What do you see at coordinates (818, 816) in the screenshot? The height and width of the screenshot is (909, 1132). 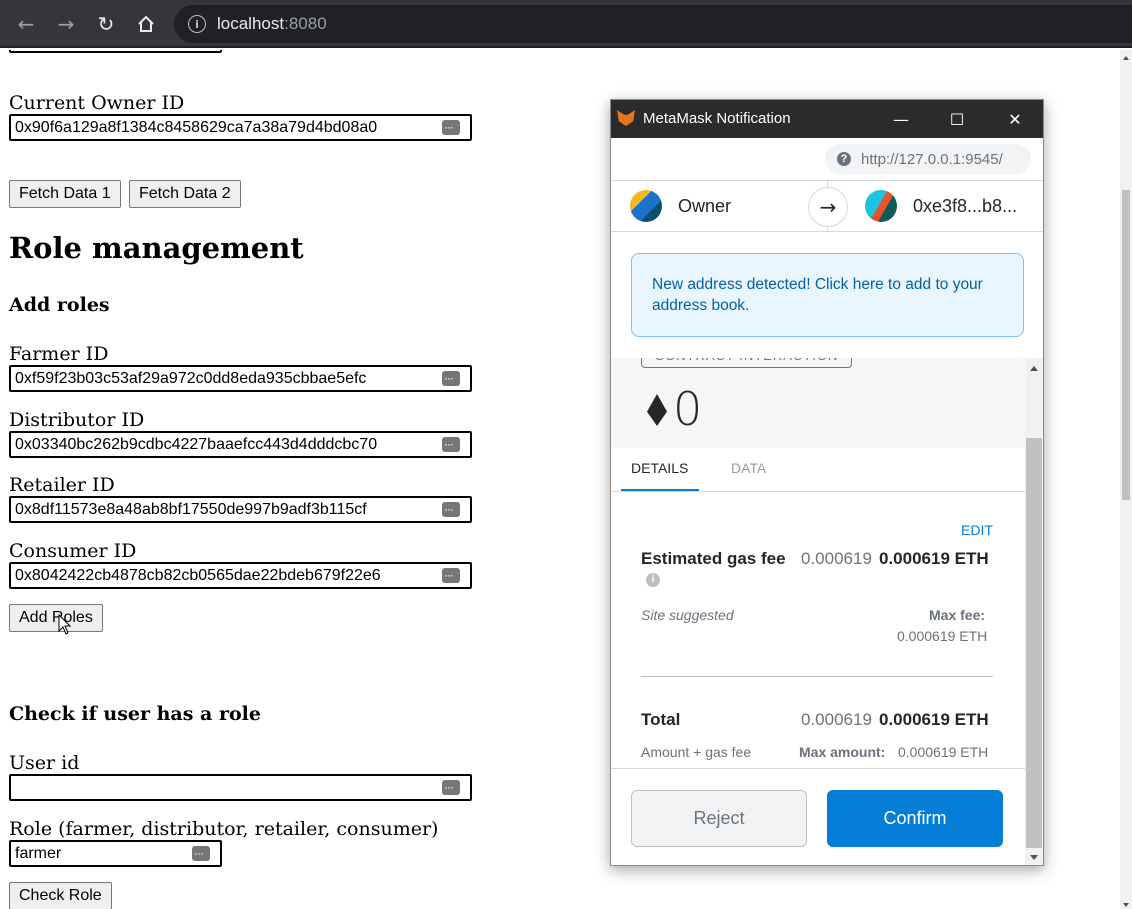 I see `action-footer: Reject Confirm` at bounding box center [818, 816].